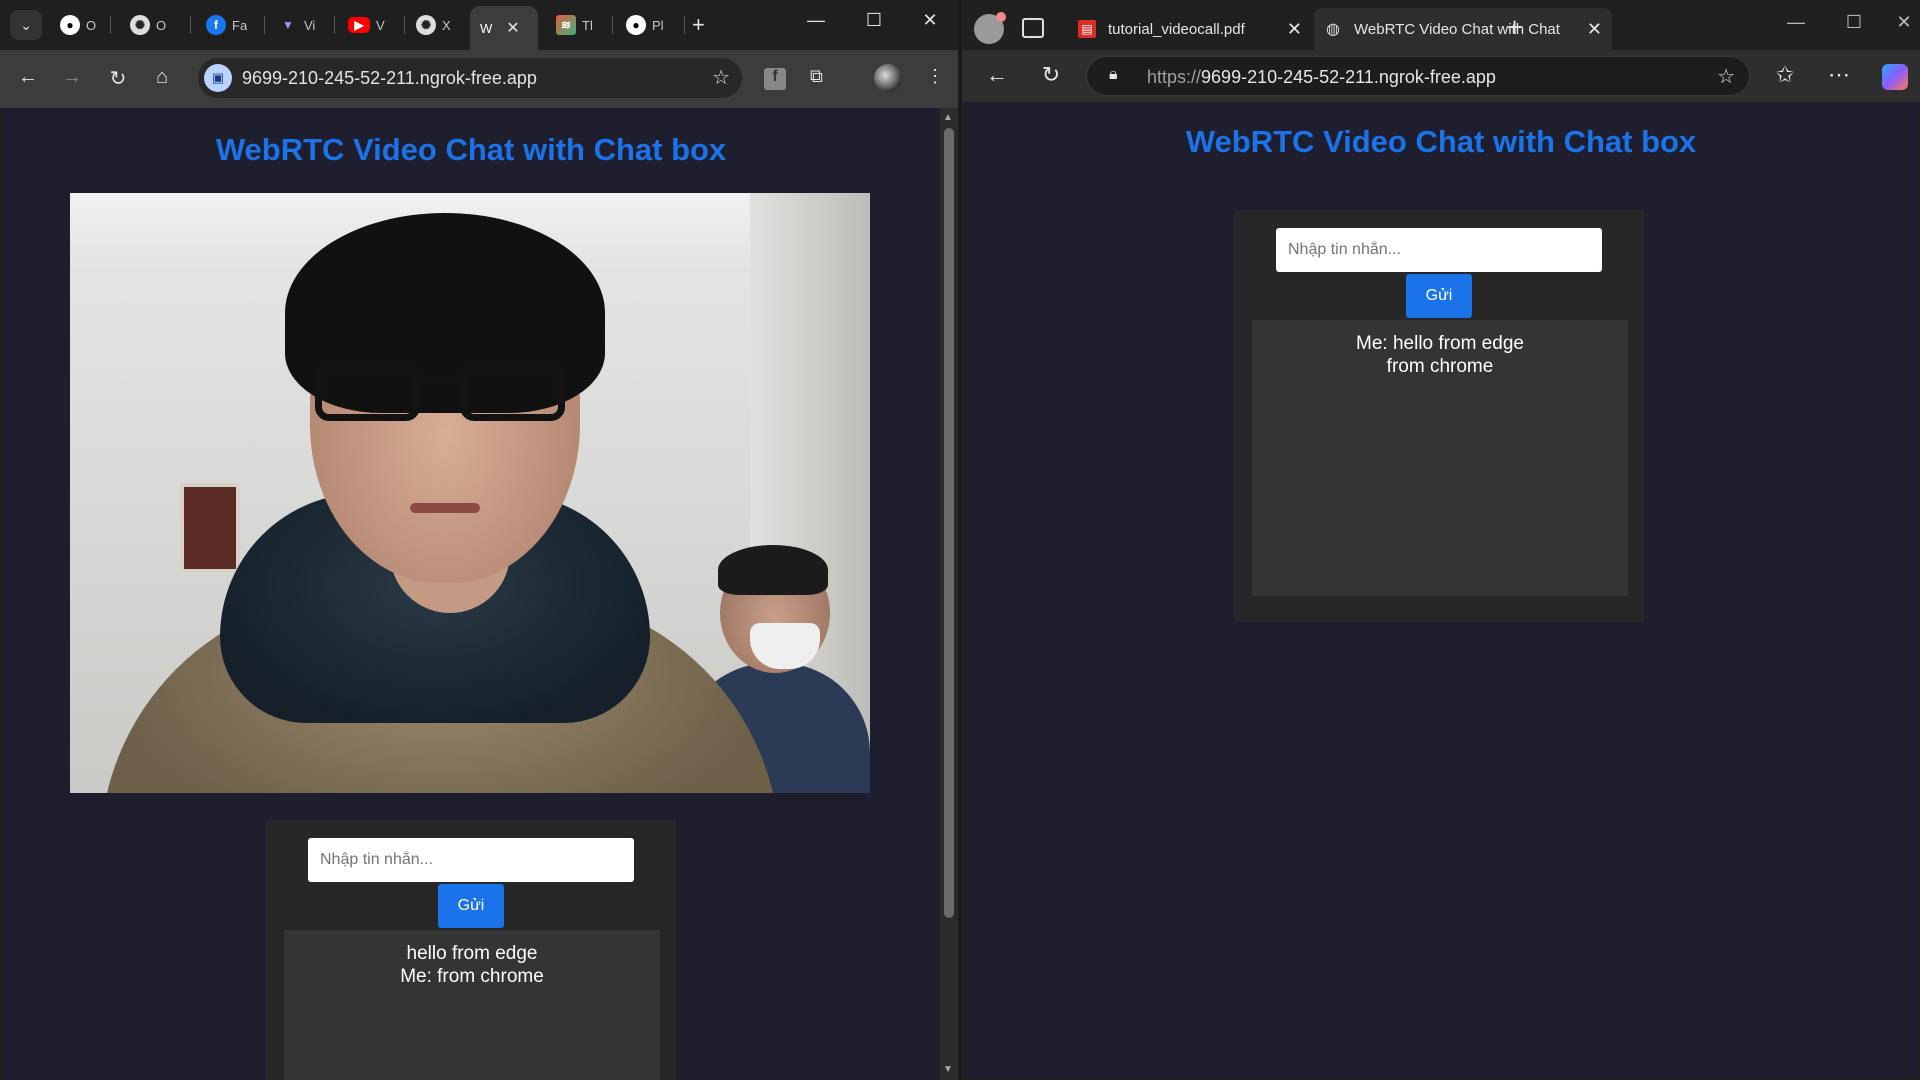  I want to click on tab-label: tutorial_videocall.pdf, so click(1176, 29).